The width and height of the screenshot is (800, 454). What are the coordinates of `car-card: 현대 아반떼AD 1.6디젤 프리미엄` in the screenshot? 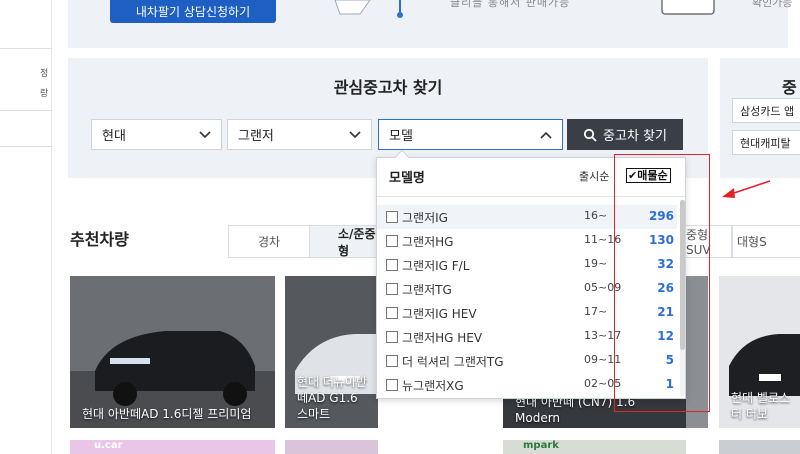 It's located at (172, 352).